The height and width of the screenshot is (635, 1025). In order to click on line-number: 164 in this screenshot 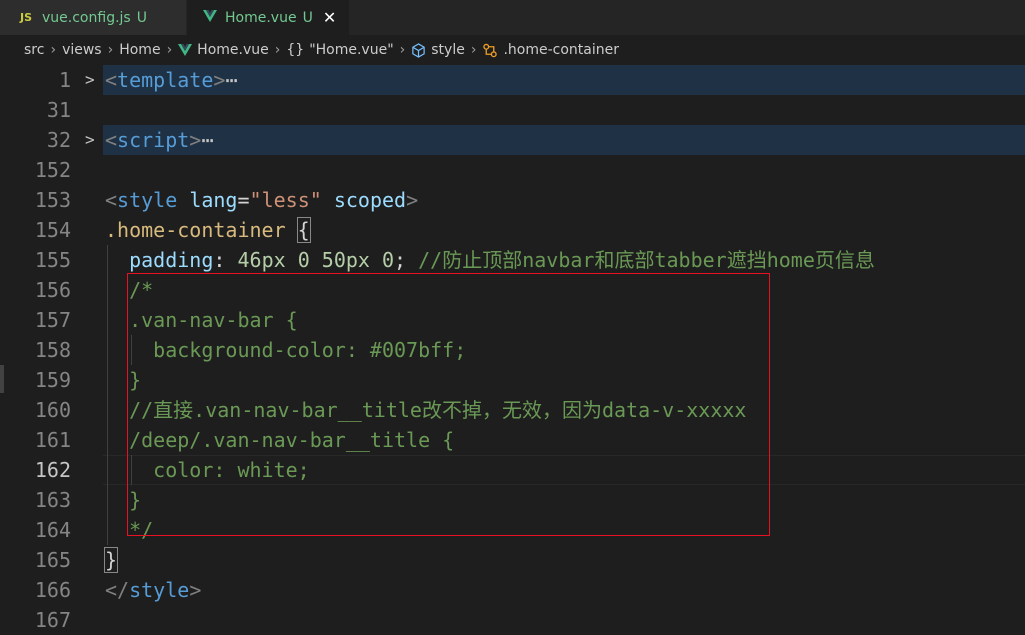, I will do `click(52, 530)`.